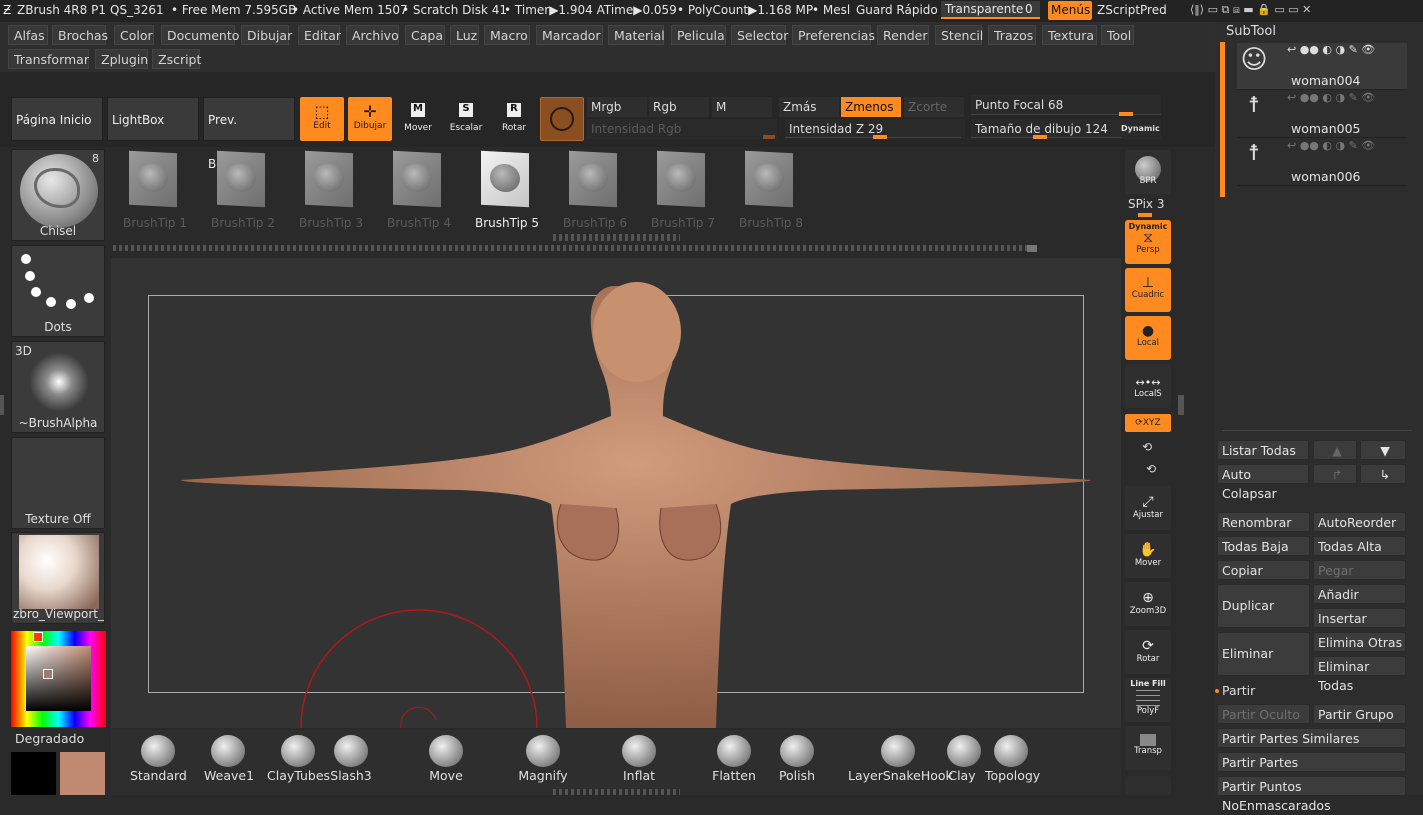  Describe the element at coordinates (319, 35) in the screenshot. I see `menu-item-editar: Editar` at that location.